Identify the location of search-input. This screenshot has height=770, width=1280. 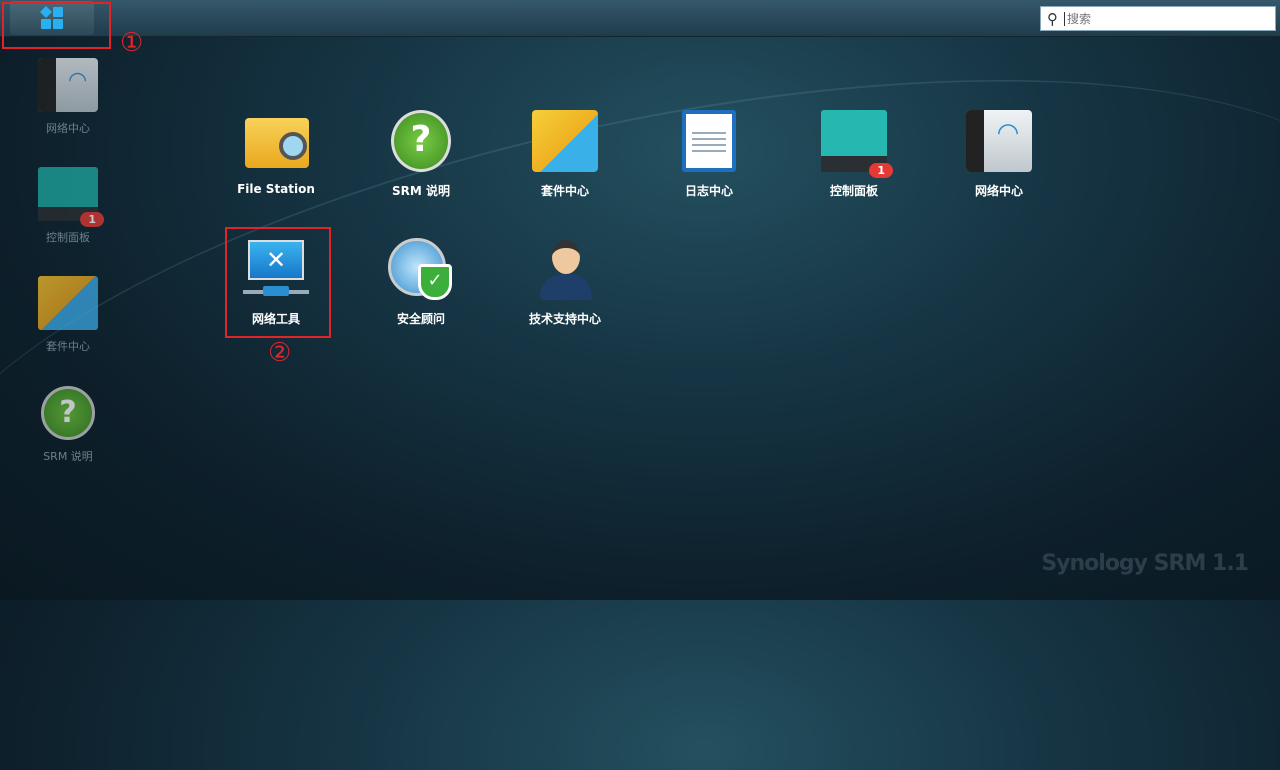
(1159, 18).